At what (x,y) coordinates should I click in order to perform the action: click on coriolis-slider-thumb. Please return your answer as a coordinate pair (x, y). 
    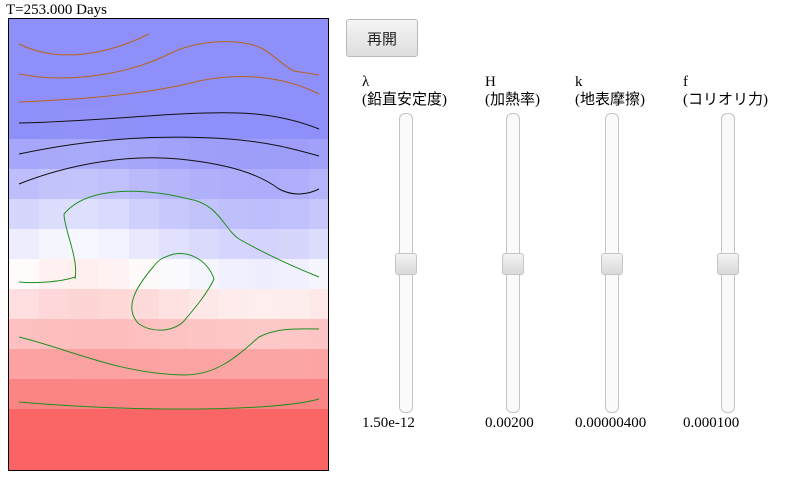
    Looking at the image, I should click on (728, 264).